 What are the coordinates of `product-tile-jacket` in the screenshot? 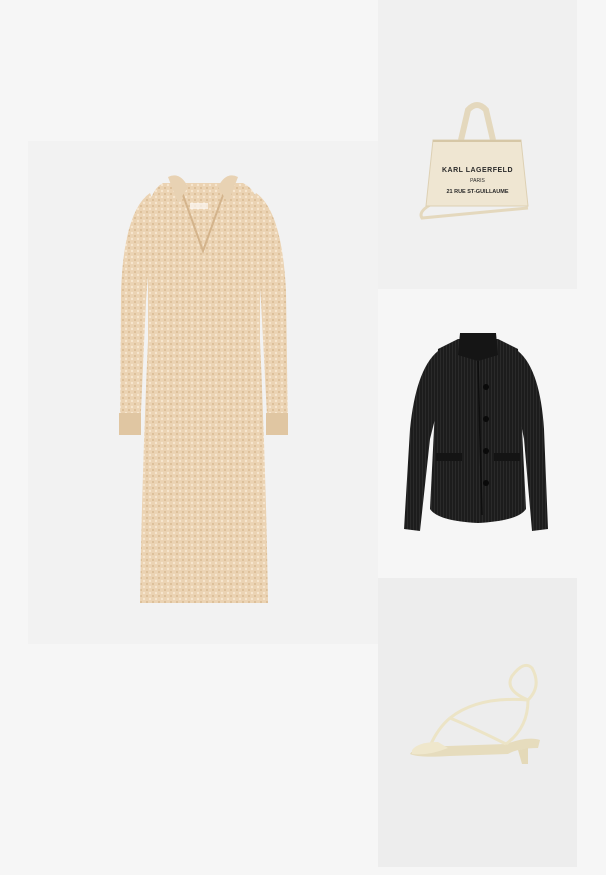 It's located at (477, 433).